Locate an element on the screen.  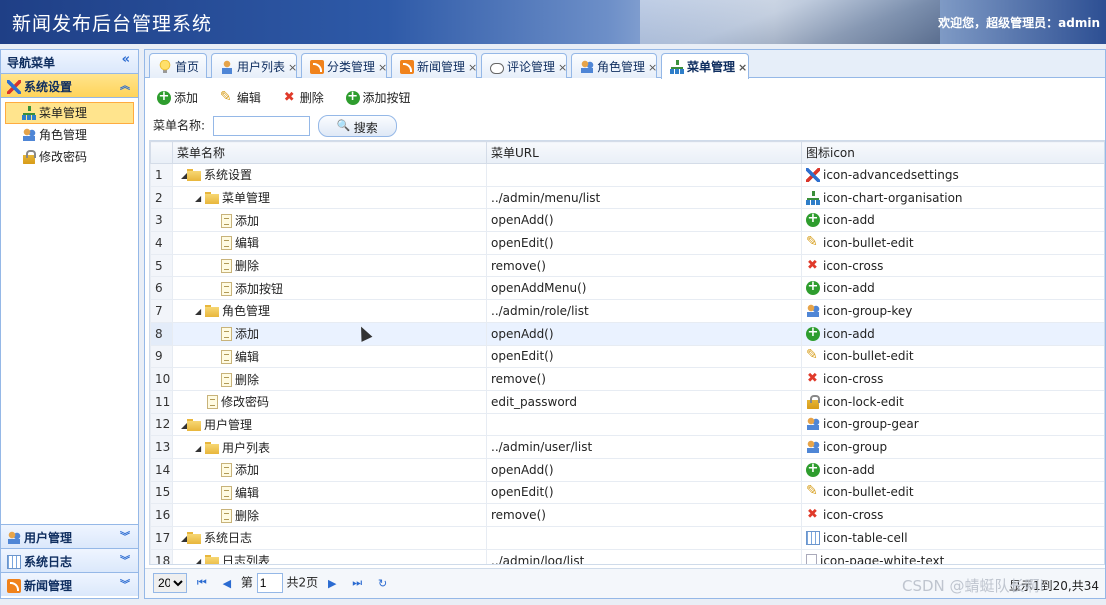
table-row: 5 删除 remove() icon-cross is located at coordinates (627, 265).